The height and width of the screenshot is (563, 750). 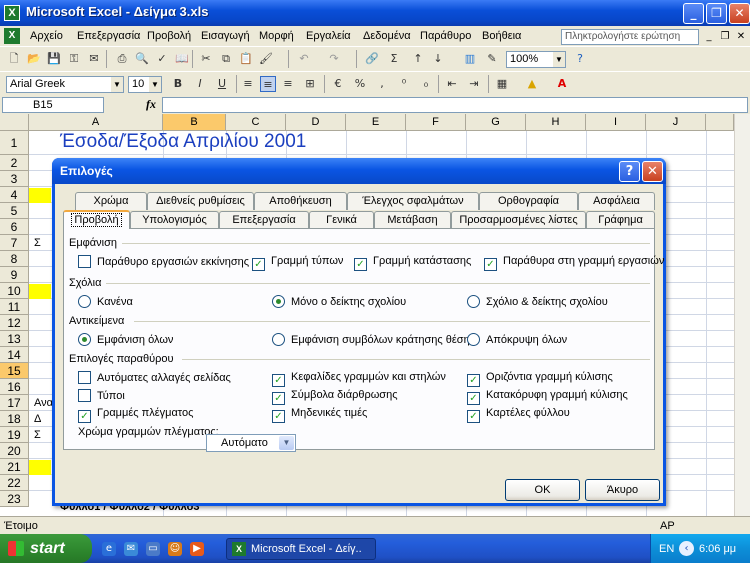 I want to click on column-header: E, so click(x=376, y=122).